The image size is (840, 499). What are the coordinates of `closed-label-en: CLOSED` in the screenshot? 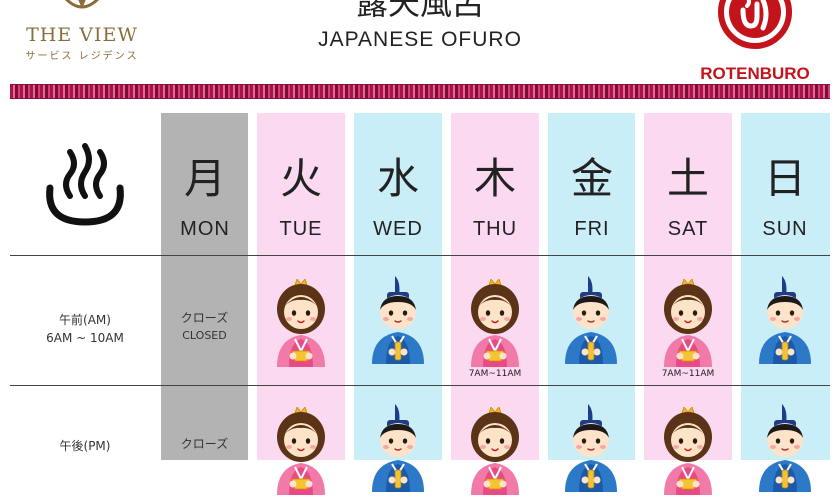 It's located at (204, 335).